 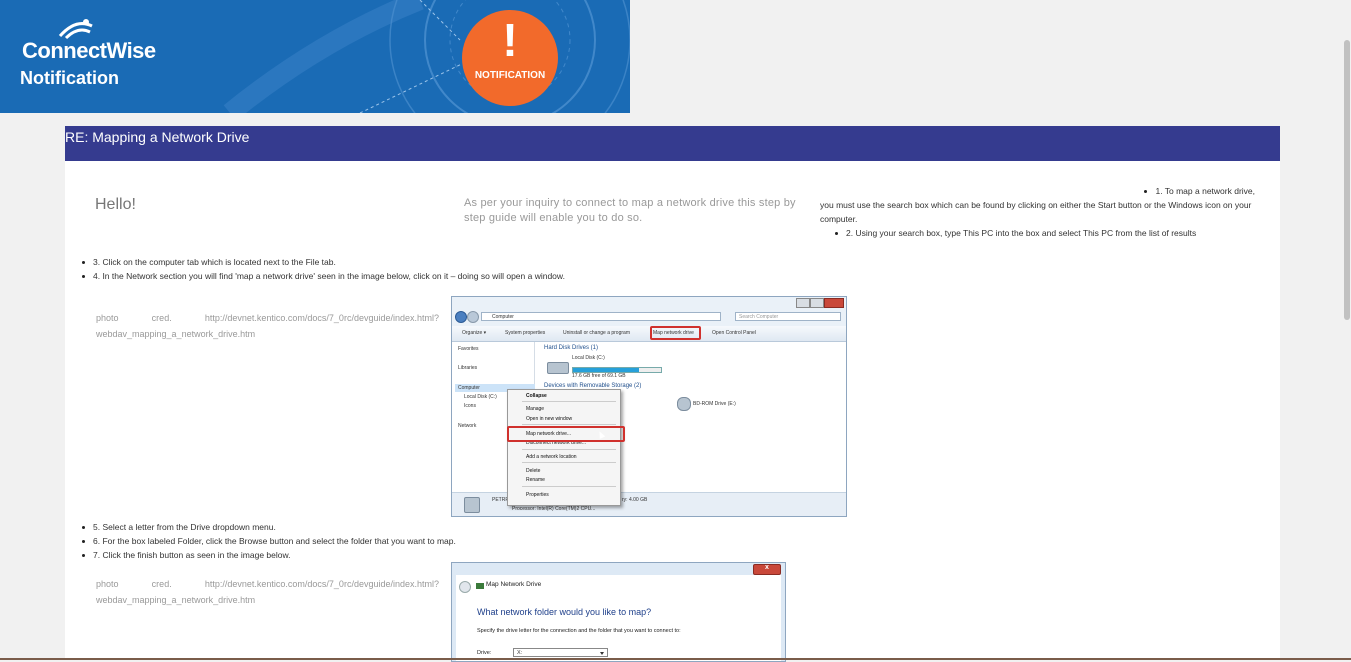 What do you see at coordinates (601, 316) in the screenshot?
I see `address-bar: Computer` at bounding box center [601, 316].